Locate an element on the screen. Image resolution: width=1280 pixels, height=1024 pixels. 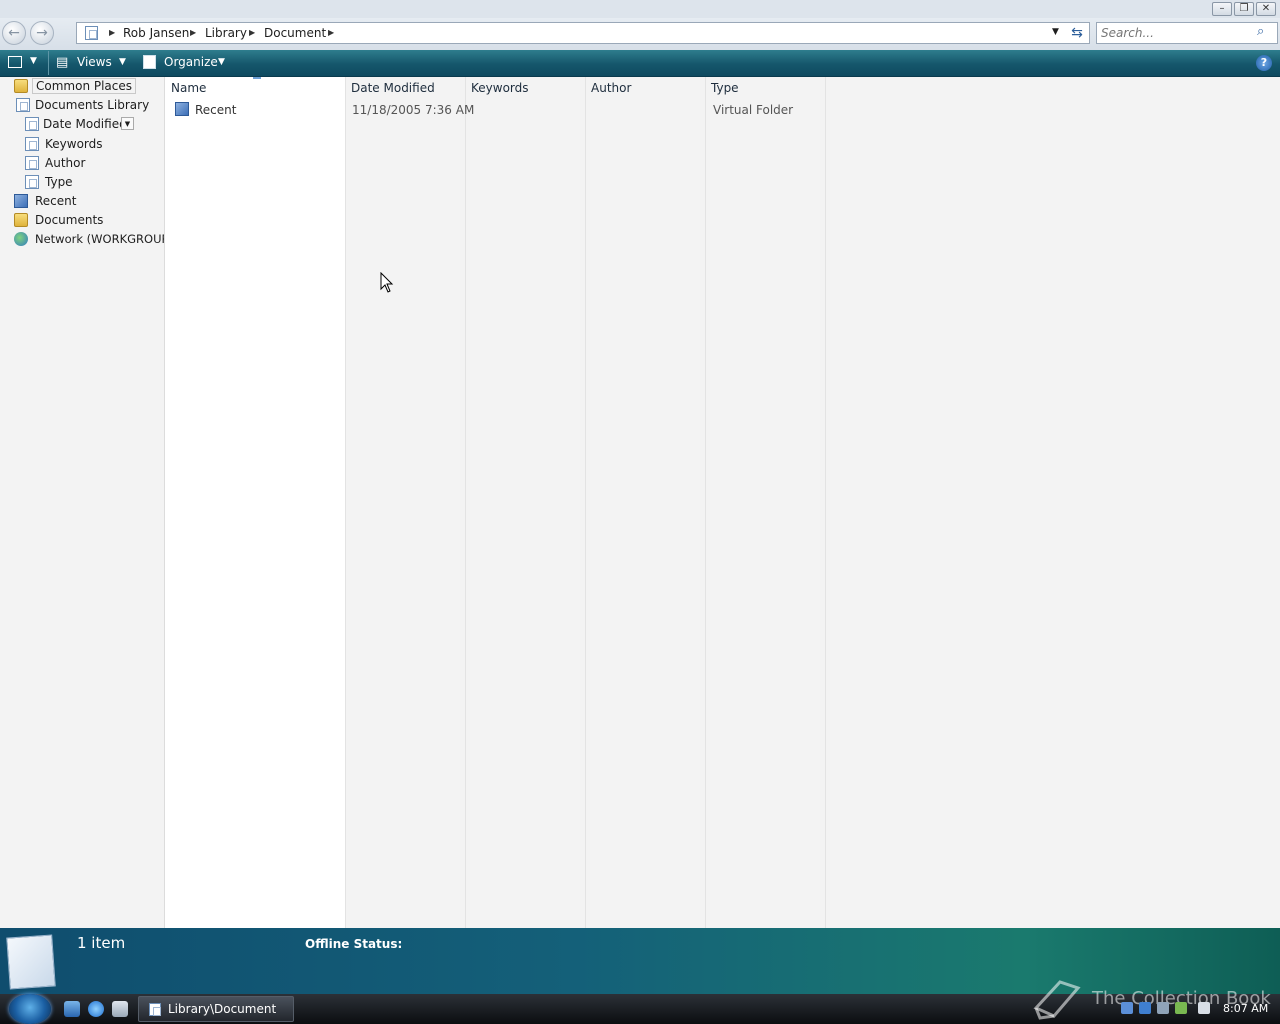
breadcrumb-library: Library is located at coordinates (226, 33).